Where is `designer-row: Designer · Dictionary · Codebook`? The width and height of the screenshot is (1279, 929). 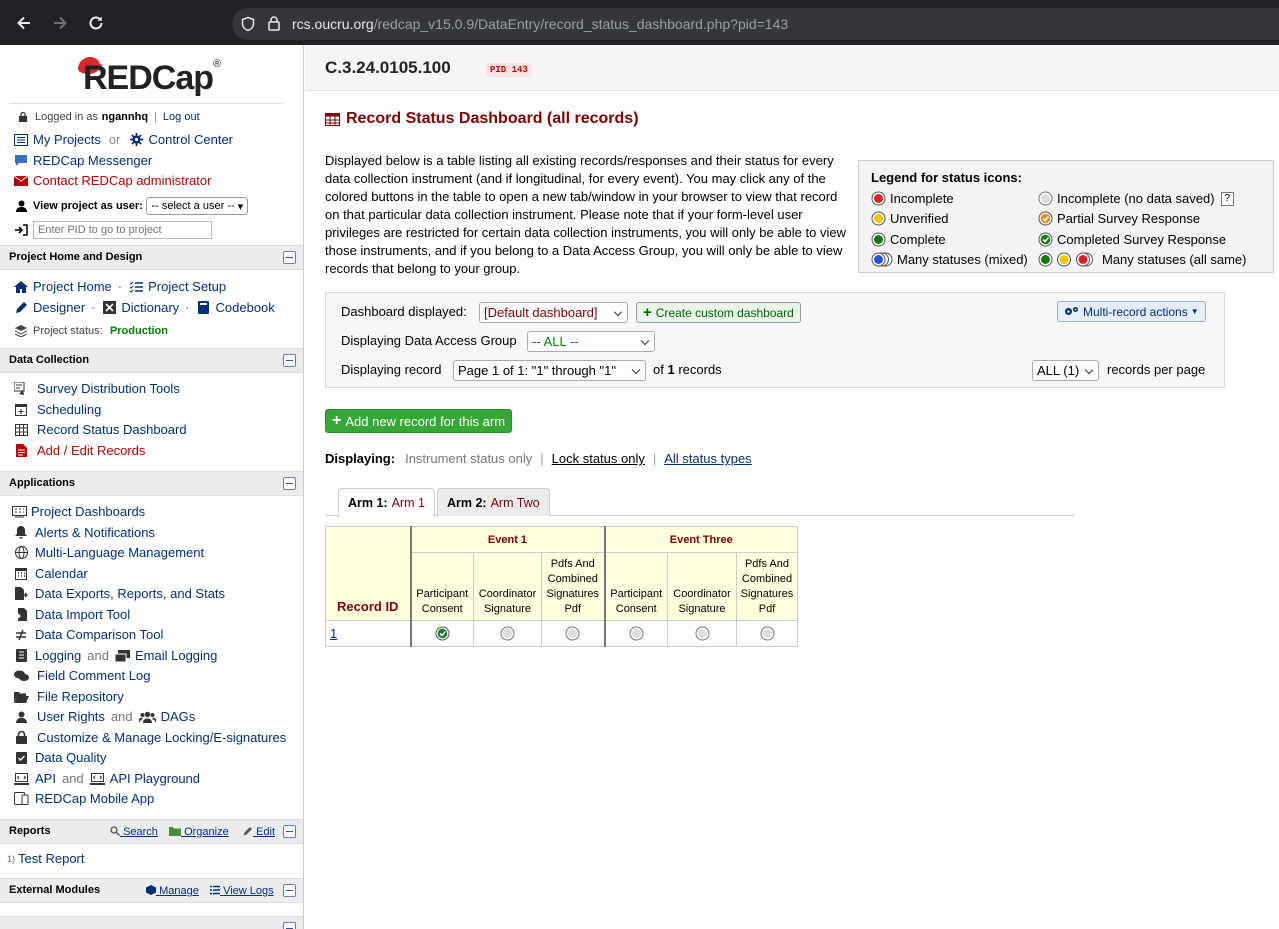 designer-row: Designer · Dictionary · Codebook is located at coordinates (144, 307).